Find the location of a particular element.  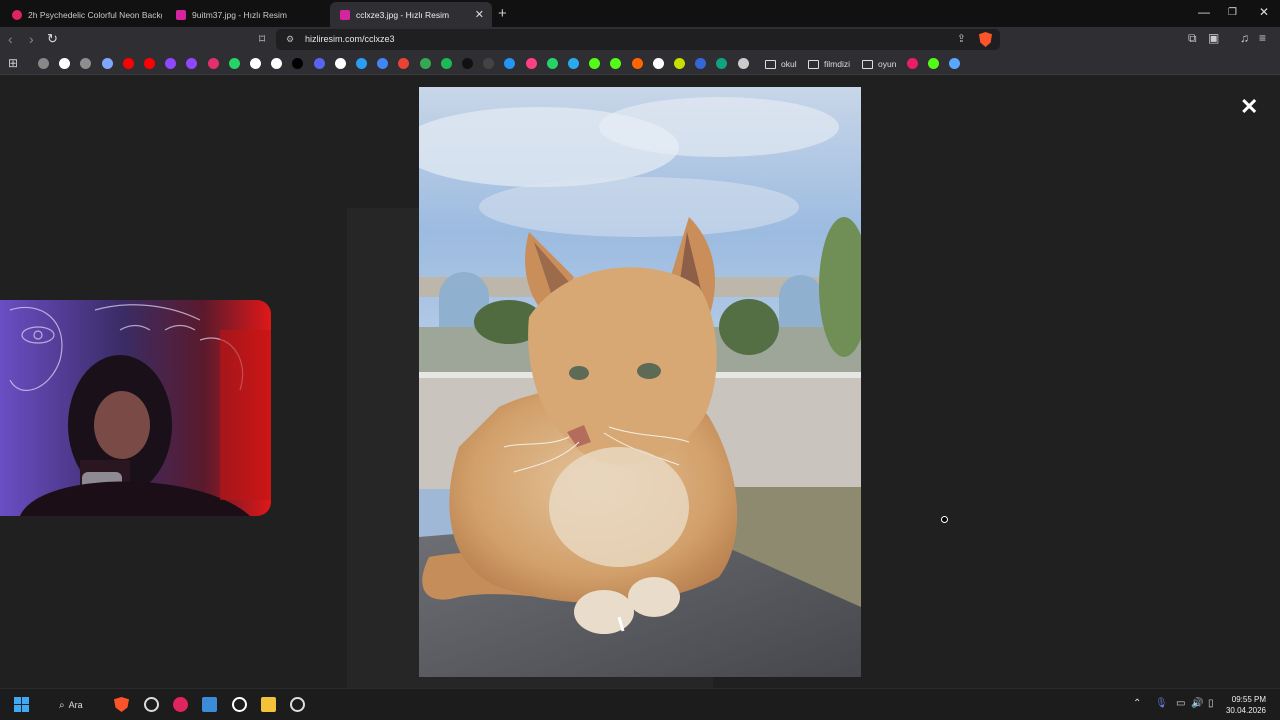

mouse-cursor-icon is located at coordinates (944, 519).